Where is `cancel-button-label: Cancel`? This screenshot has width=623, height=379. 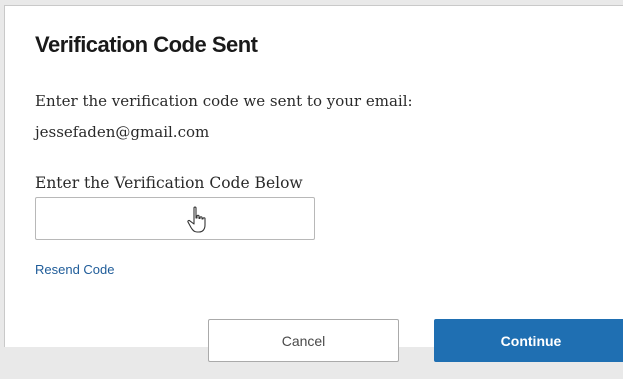
cancel-button-label: Cancel is located at coordinates (303, 340).